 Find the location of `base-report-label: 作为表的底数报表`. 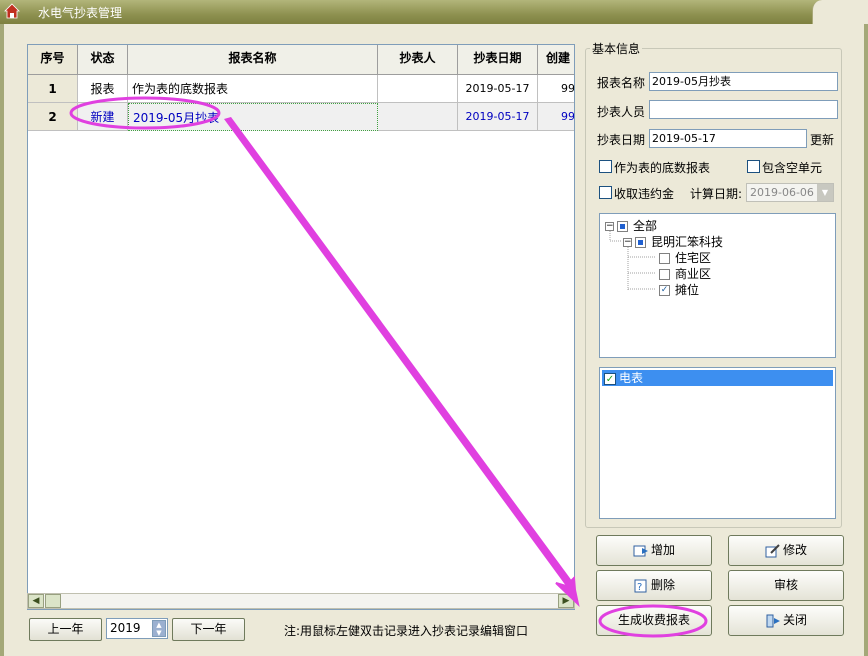

base-report-label: 作为表的底数报表 is located at coordinates (662, 168).